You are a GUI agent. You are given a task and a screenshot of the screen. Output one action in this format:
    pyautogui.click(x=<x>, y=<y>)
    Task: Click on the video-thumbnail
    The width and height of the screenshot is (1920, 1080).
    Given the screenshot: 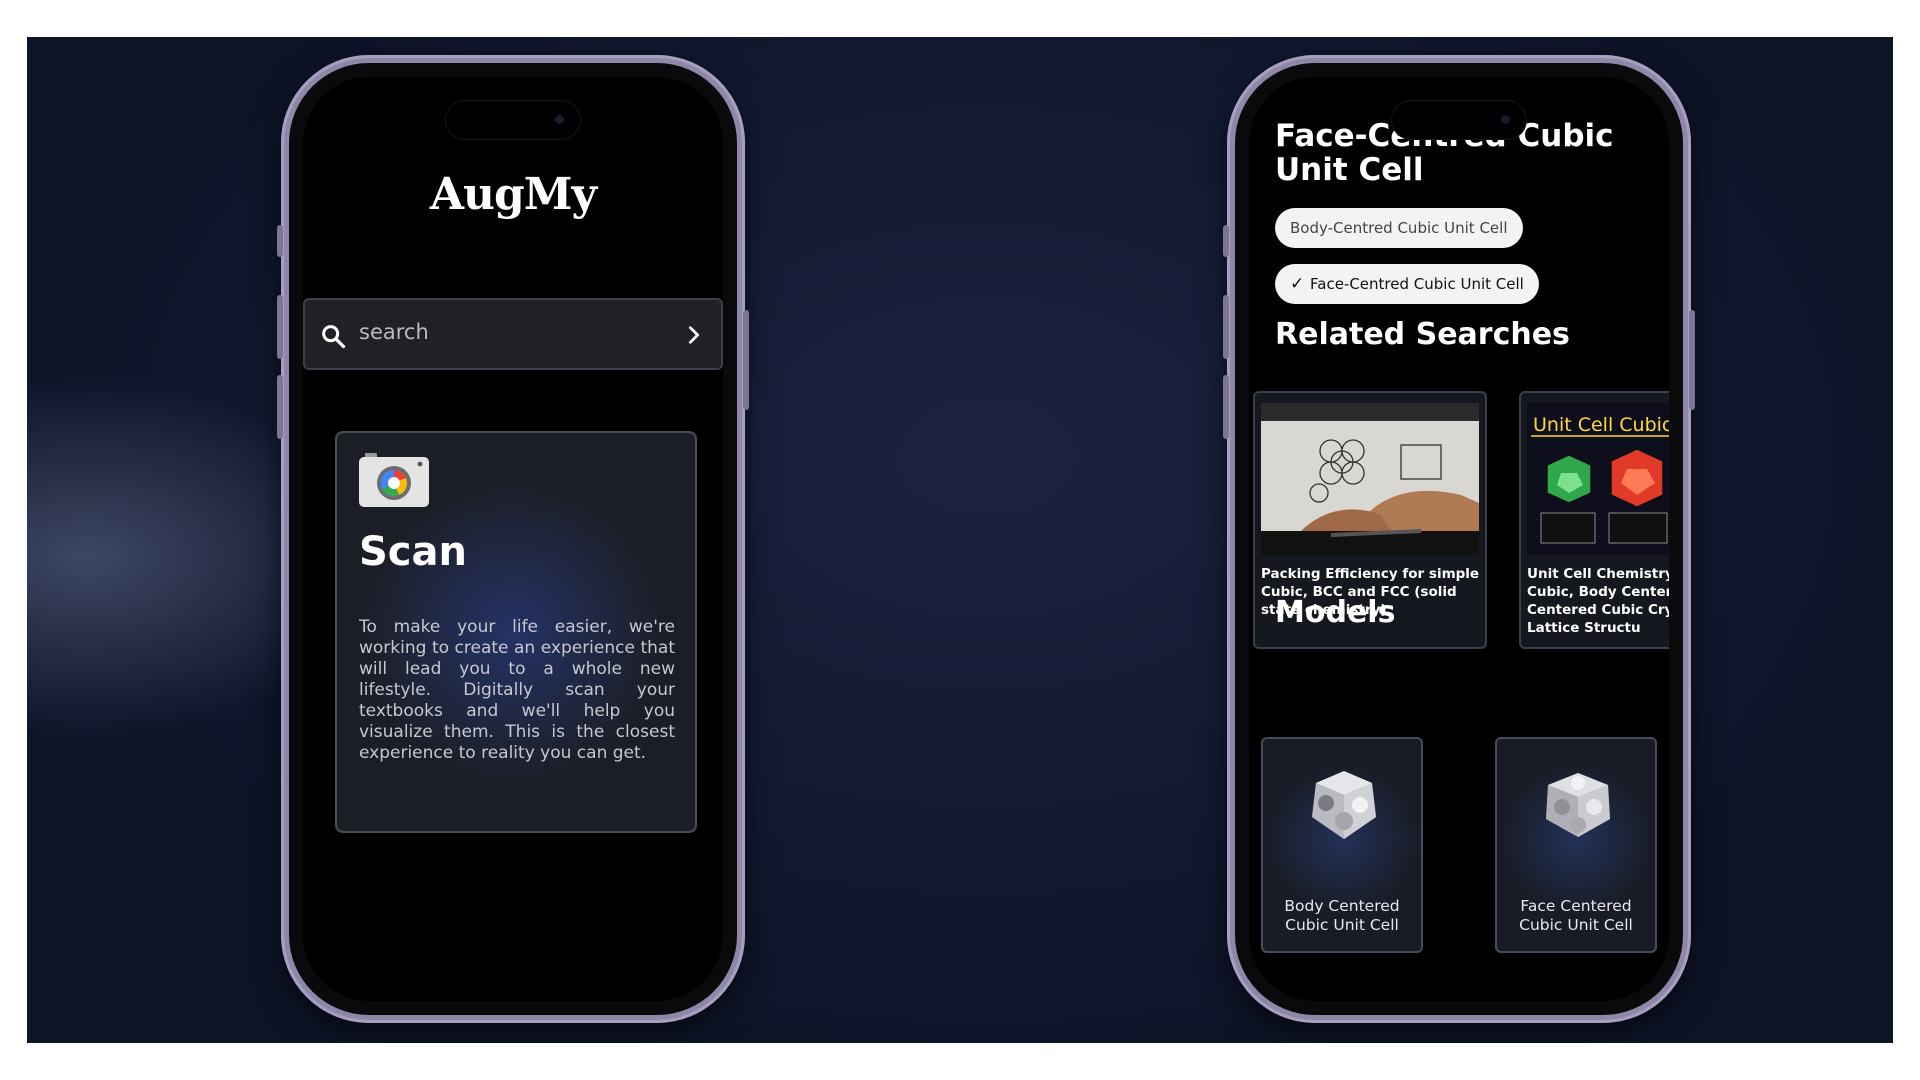 What is the action you would take?
    pyautogui.click(x=1370, y=479)
    